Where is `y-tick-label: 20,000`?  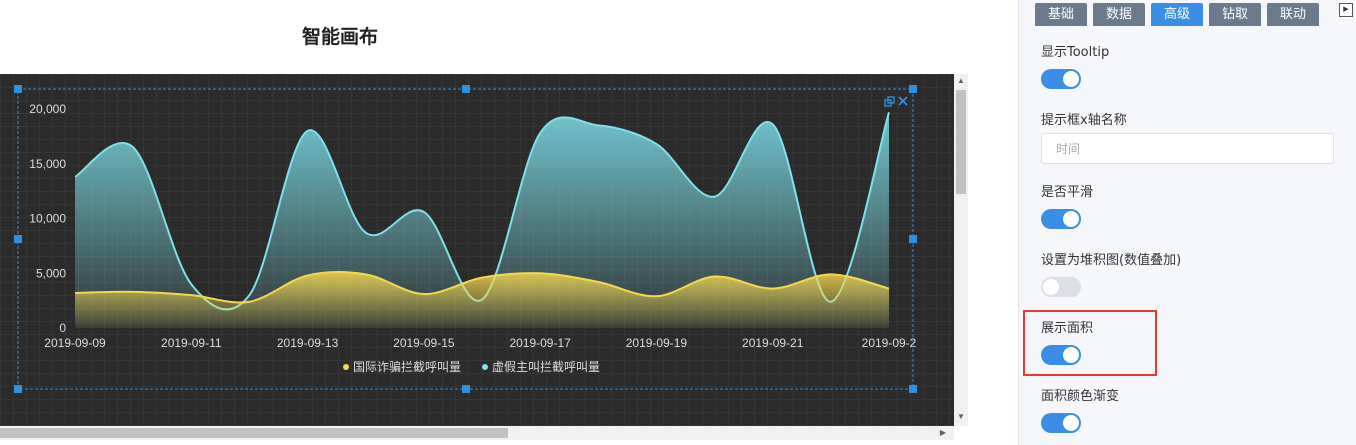 y-tick-label: 20,000 is located at coordinates (47, 109).